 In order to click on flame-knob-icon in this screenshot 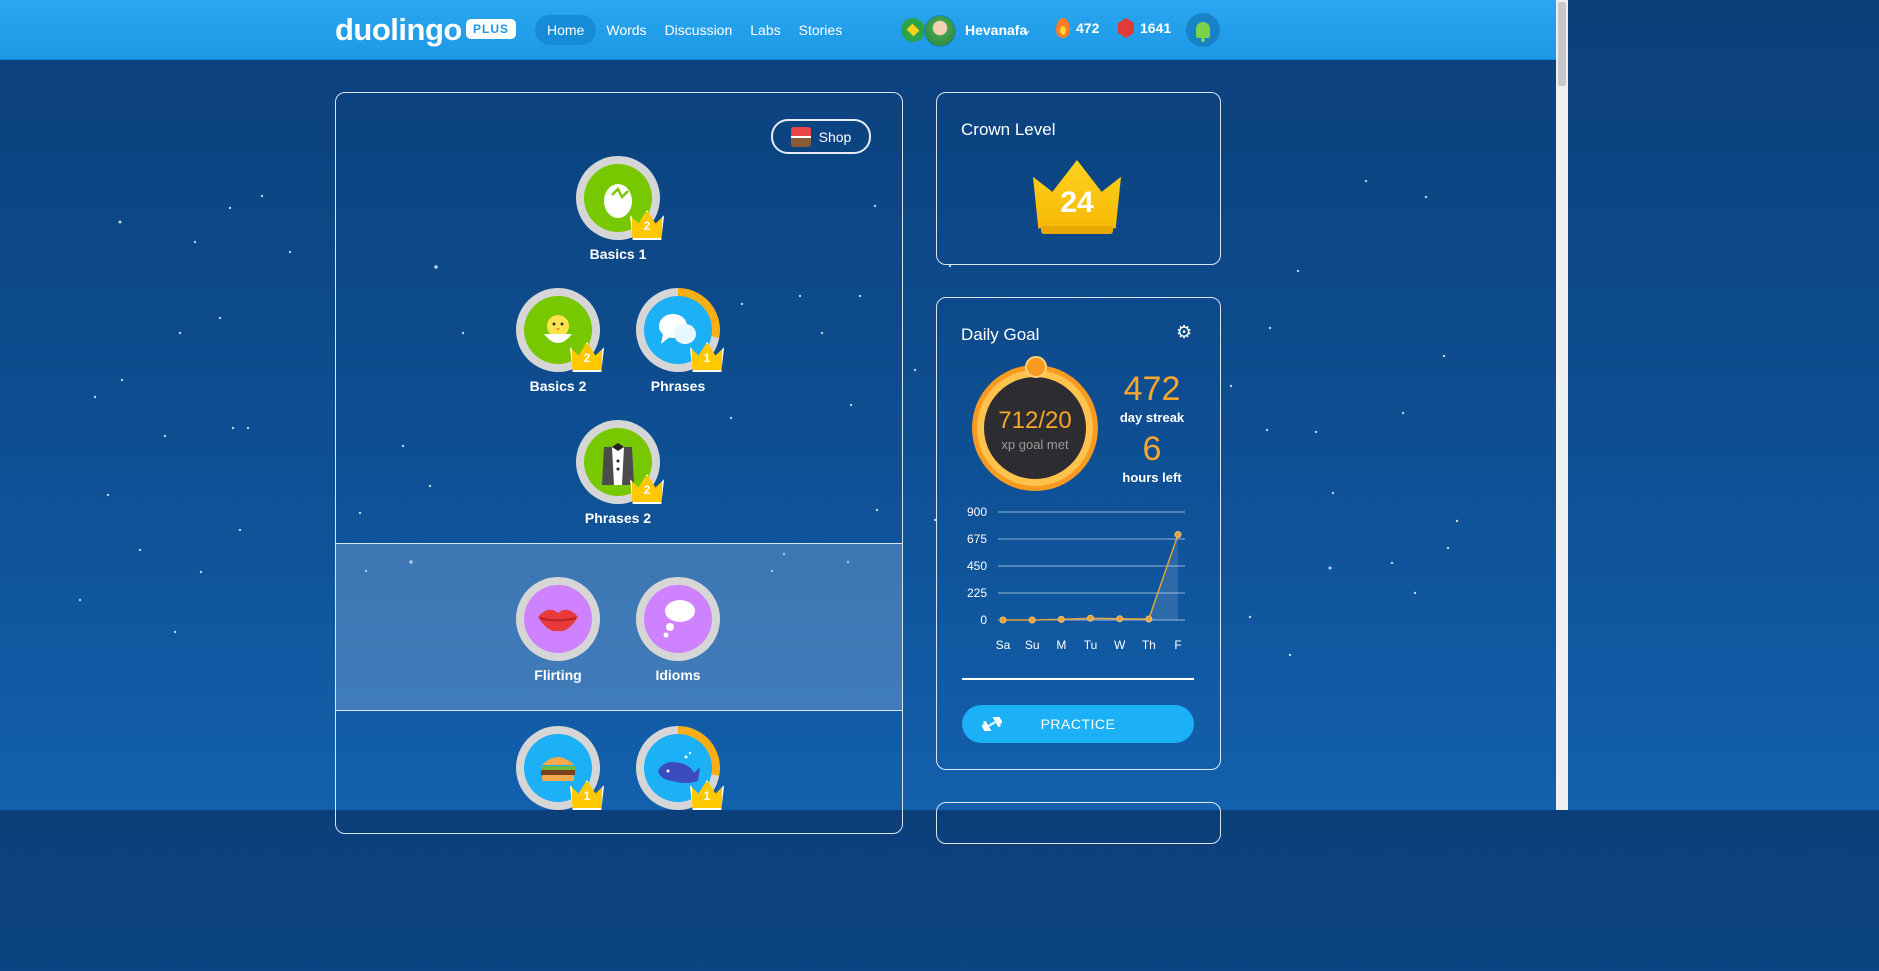, I will do `click(1036, 367)`.